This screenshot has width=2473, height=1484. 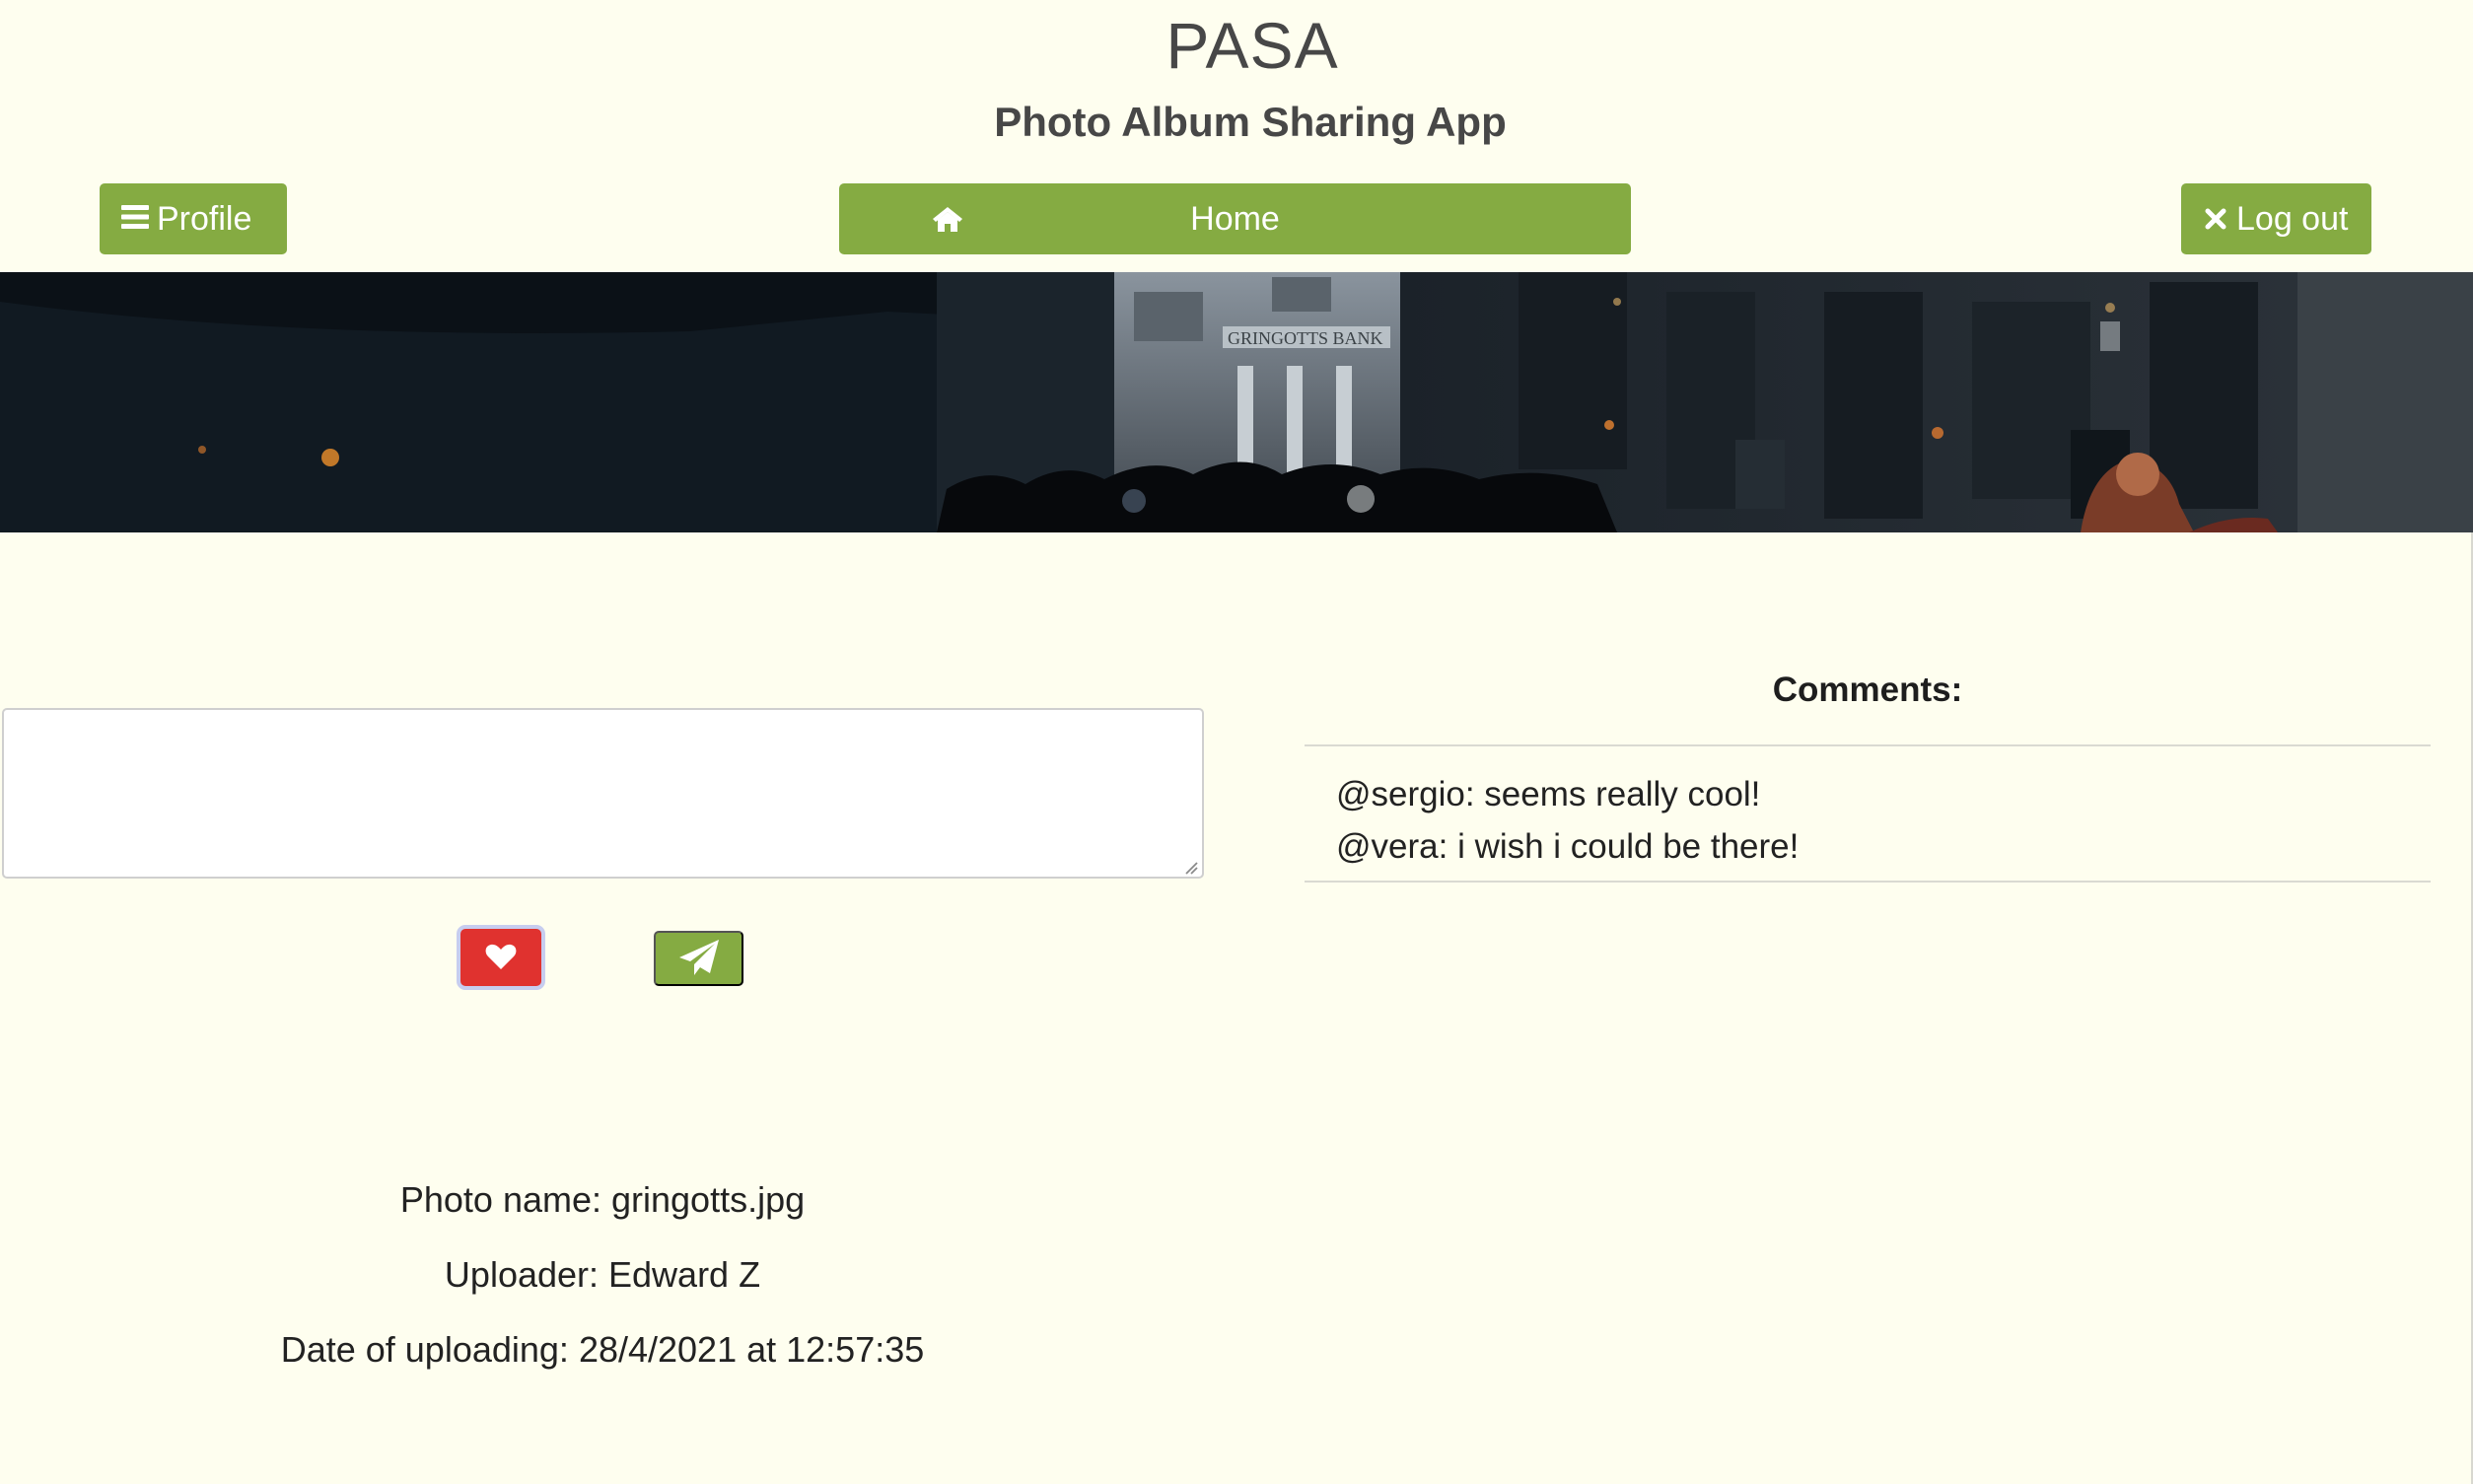 I want to click on paper-plane-icon, so click(x=699, y=959).